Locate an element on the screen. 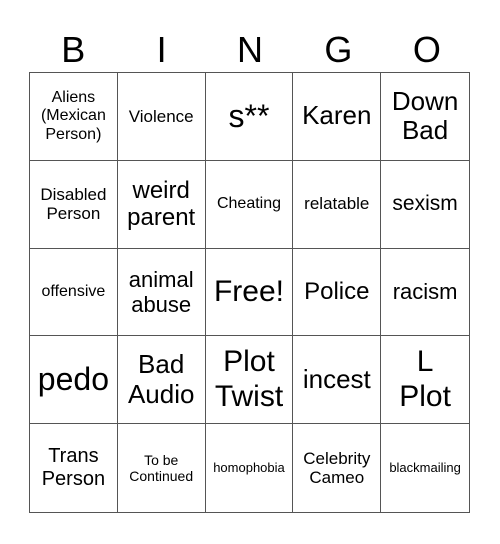  header-letter-n: N is located at coordinates (250, 49).